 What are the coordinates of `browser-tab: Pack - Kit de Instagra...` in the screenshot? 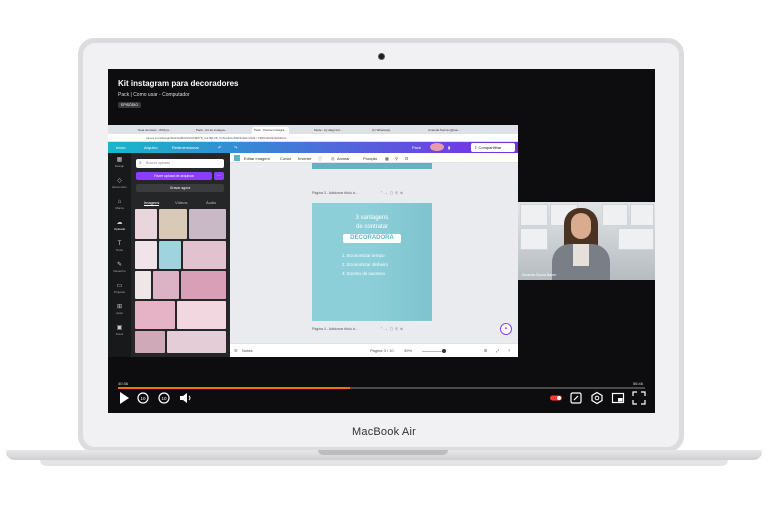 It's located at (211, 130).